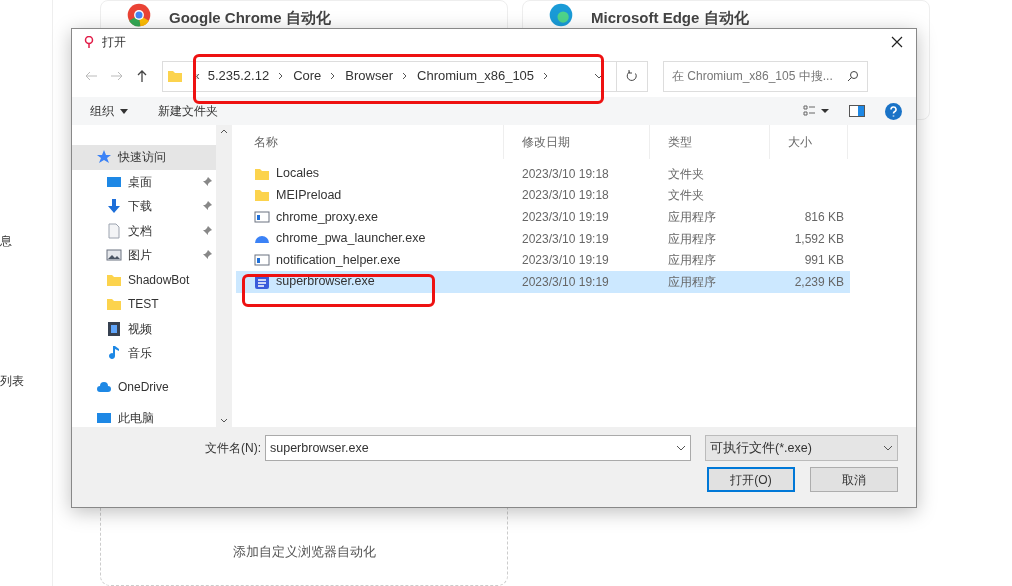 The height and width of the screenshot is (586, 1012). What do you see at coordinates (338, 260) in the screenshot?
I see `file-name: notification_helper.exe` at bounding box center [338, 260].